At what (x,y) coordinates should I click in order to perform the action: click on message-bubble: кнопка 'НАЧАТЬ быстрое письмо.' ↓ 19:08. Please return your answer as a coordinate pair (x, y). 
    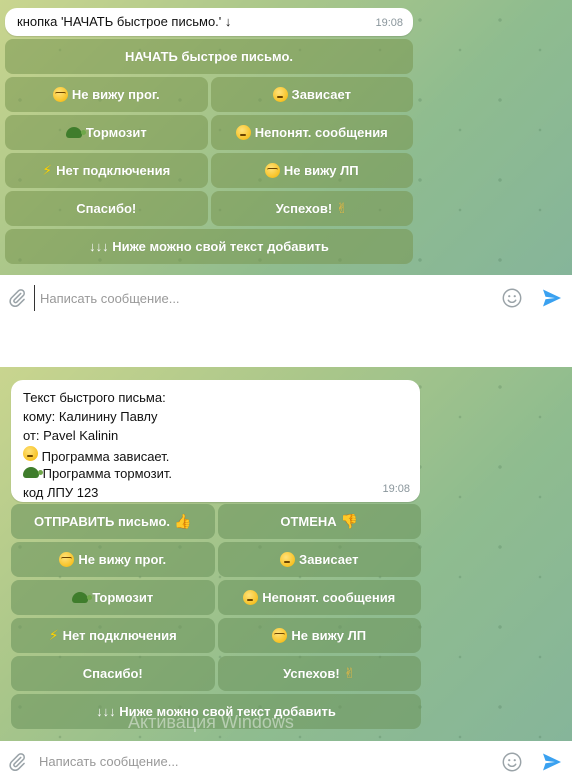
    Looking at the image, I should click on (209, 22).